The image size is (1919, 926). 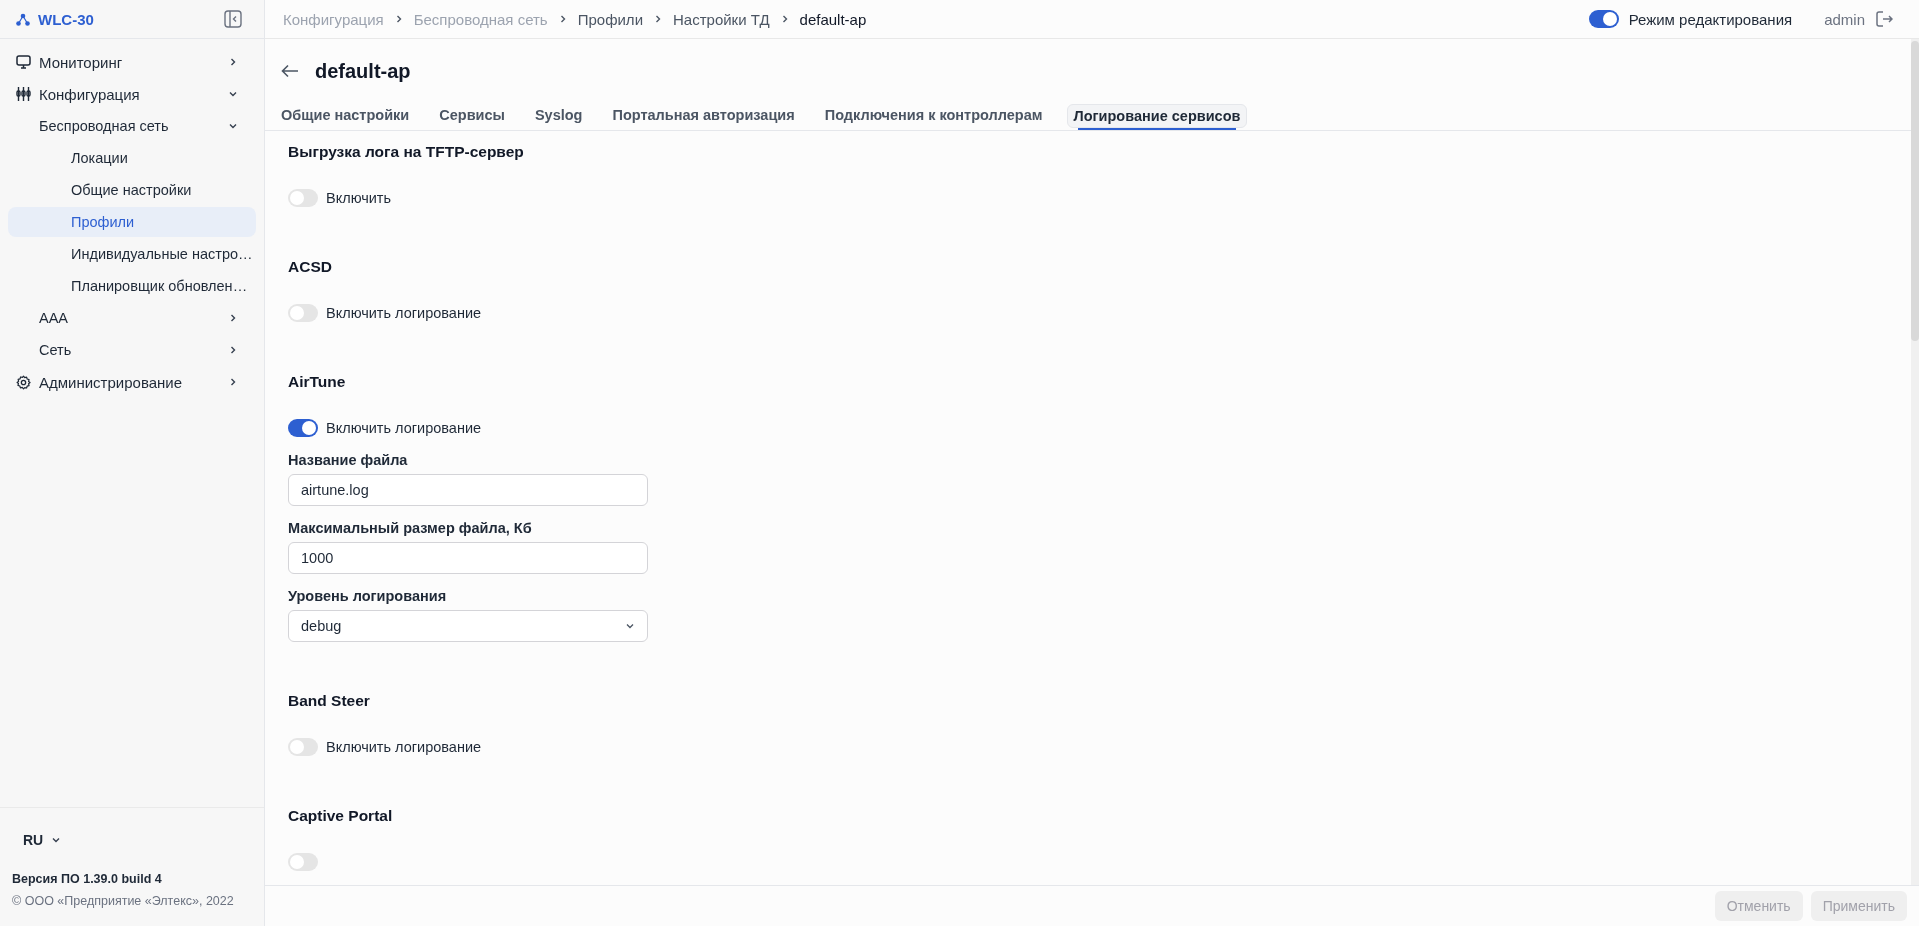 I want to click on select-dropdown: debug, so click(x=468, y=626).